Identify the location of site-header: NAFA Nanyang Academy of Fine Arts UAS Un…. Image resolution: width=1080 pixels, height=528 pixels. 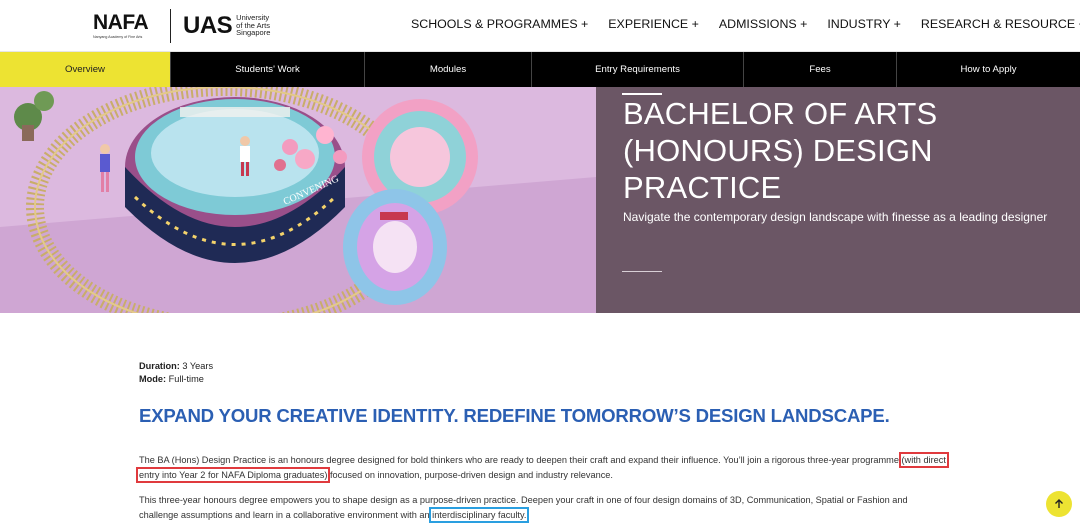
(540, 26).